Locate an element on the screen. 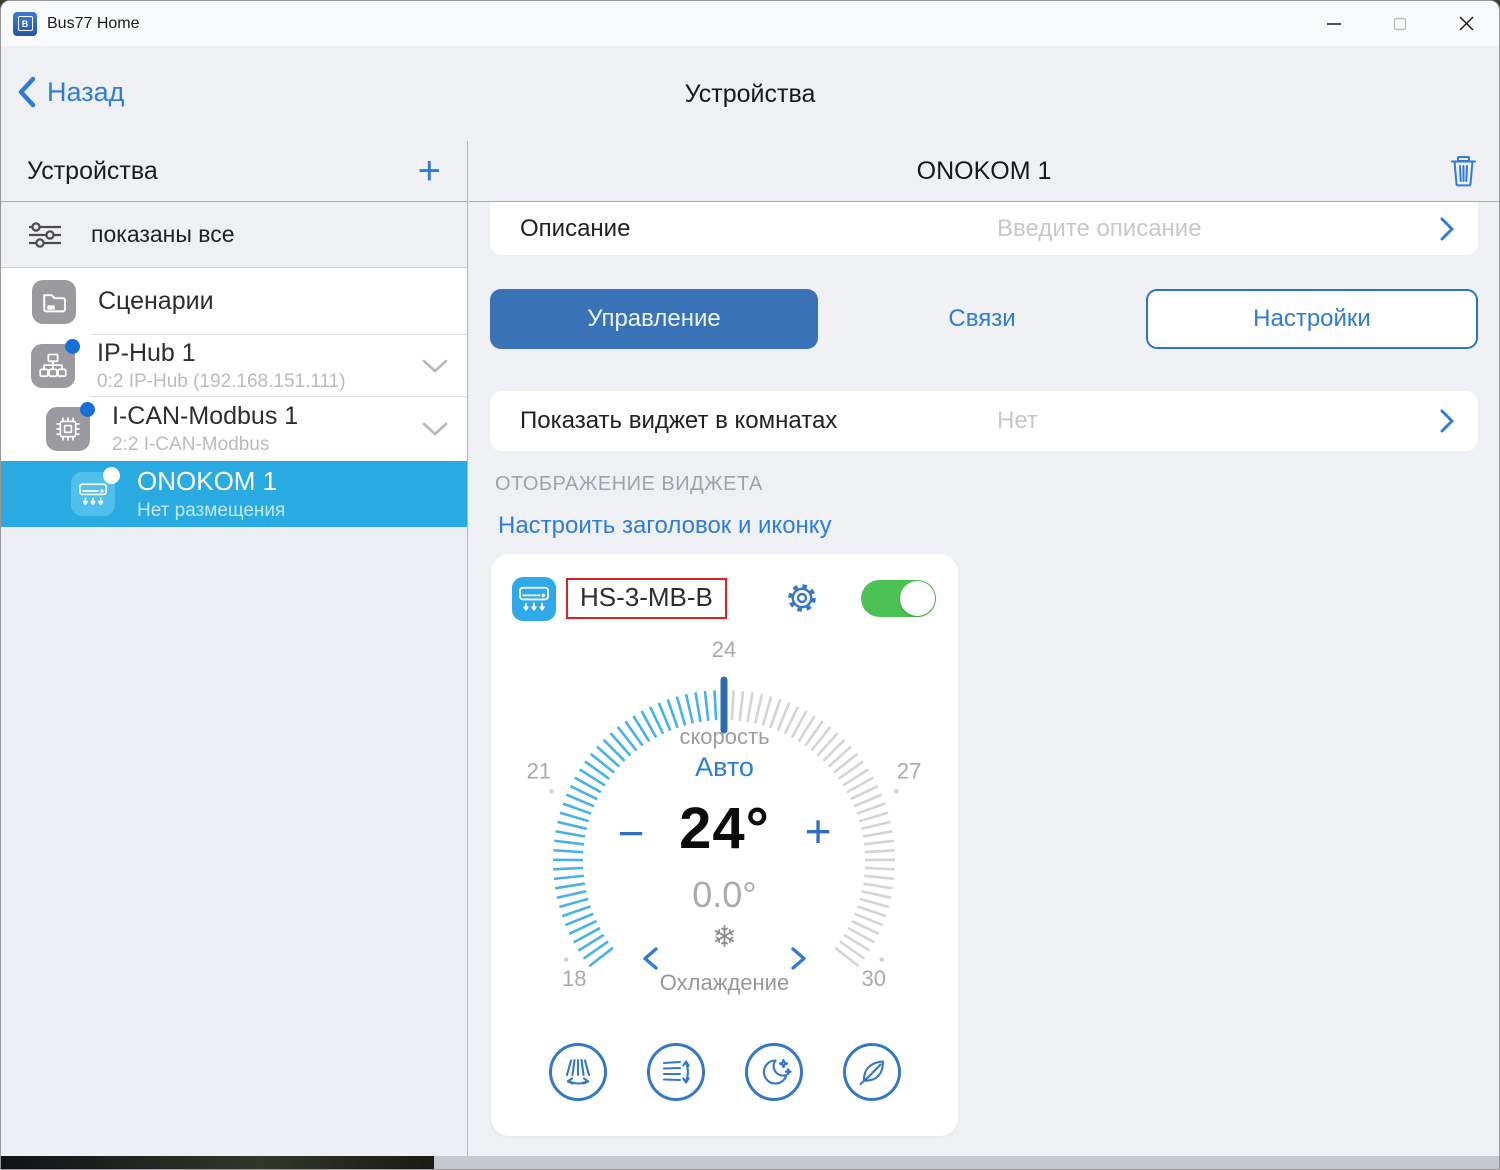  eco-mode-button is located at coordinates (871, 1072).